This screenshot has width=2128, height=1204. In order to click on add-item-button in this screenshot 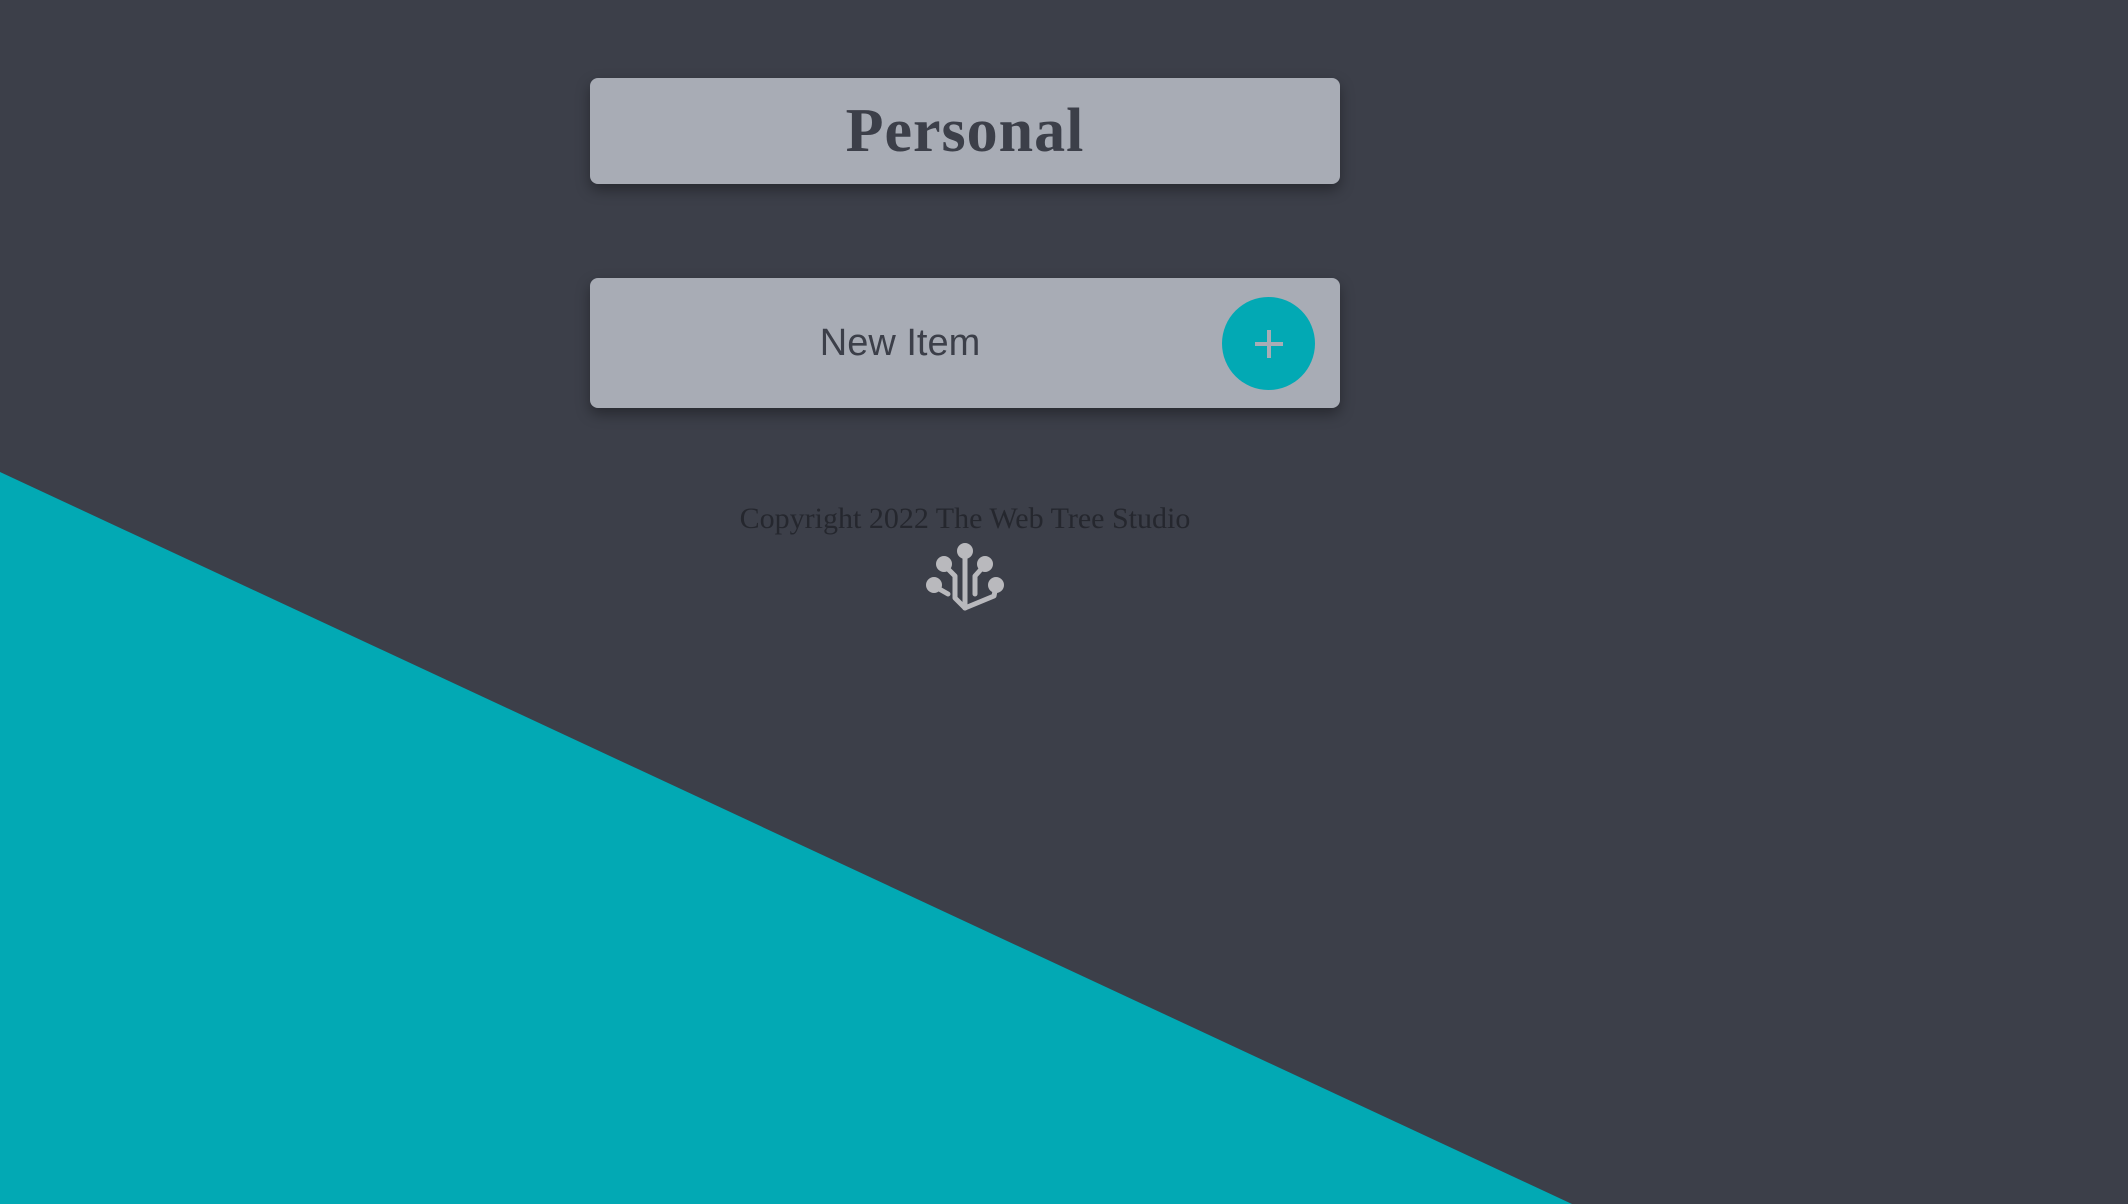, I will do `click(1268, 343)`.